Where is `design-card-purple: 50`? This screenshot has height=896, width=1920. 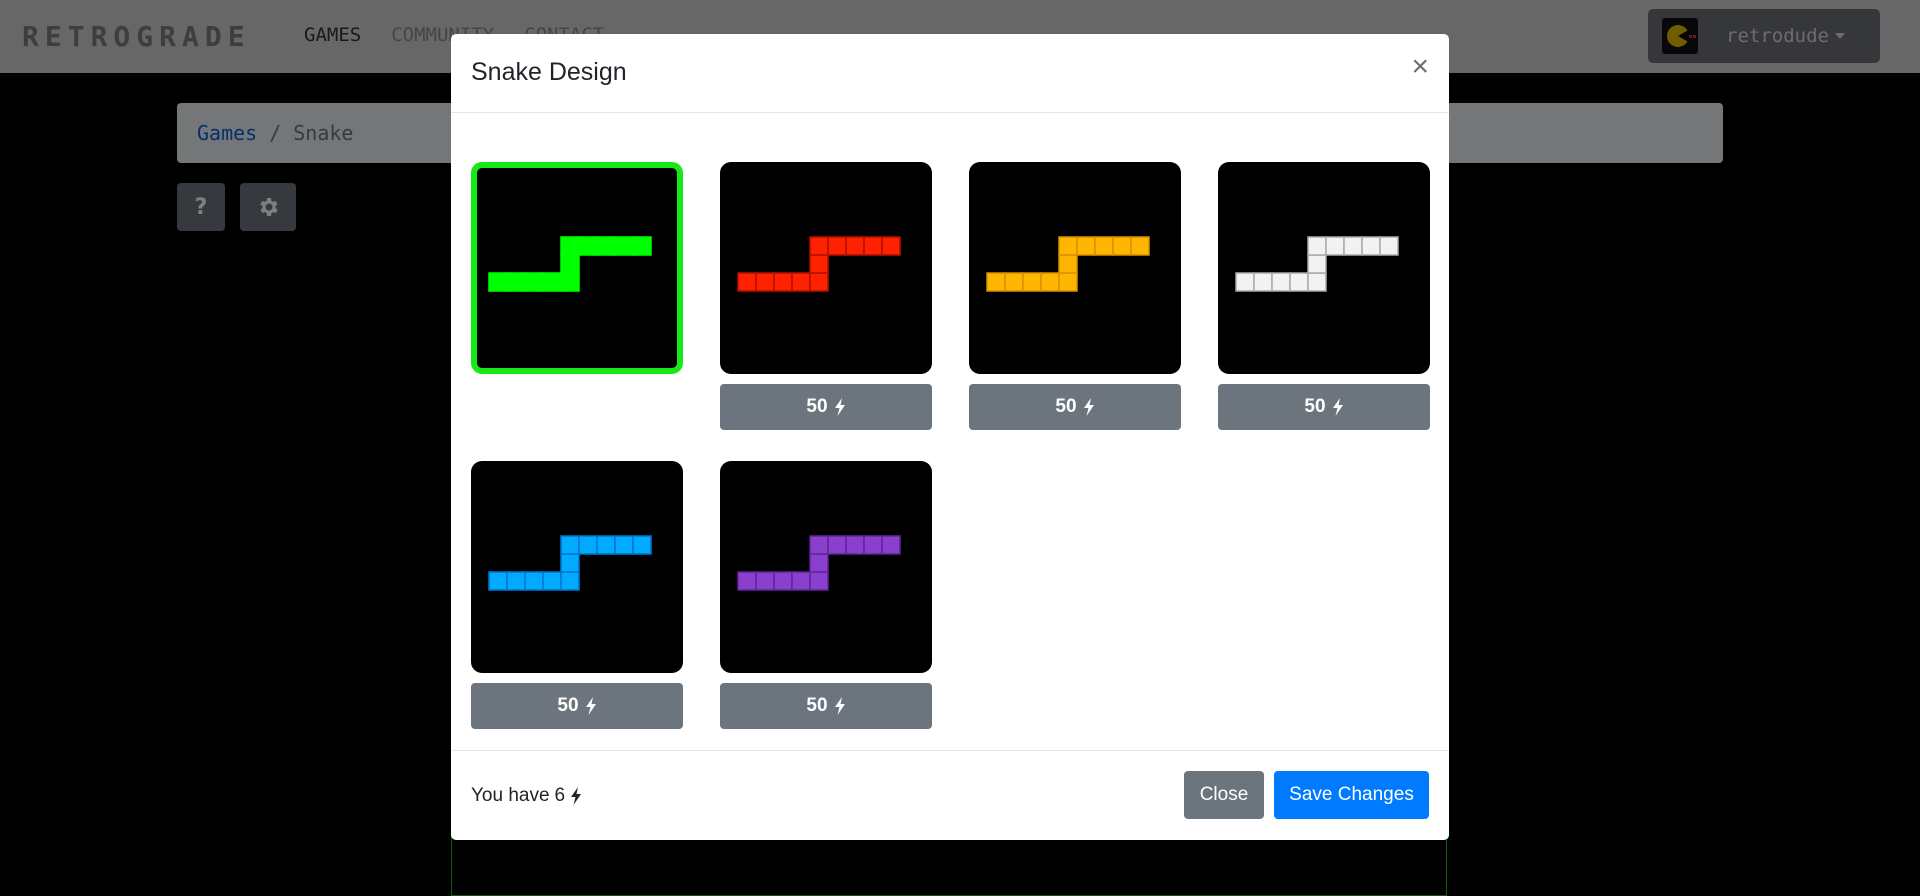
design-card-purple: 50 is located at coordinates (826, 595).